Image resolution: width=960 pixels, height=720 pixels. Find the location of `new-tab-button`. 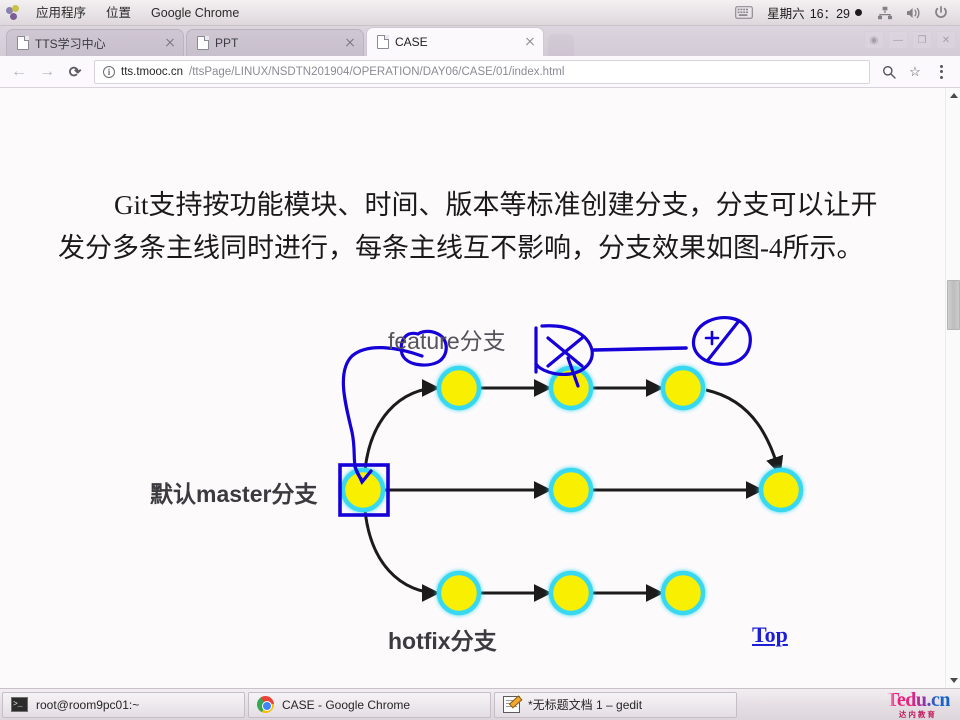

new-tab-button is located at coordinates (561, 45).